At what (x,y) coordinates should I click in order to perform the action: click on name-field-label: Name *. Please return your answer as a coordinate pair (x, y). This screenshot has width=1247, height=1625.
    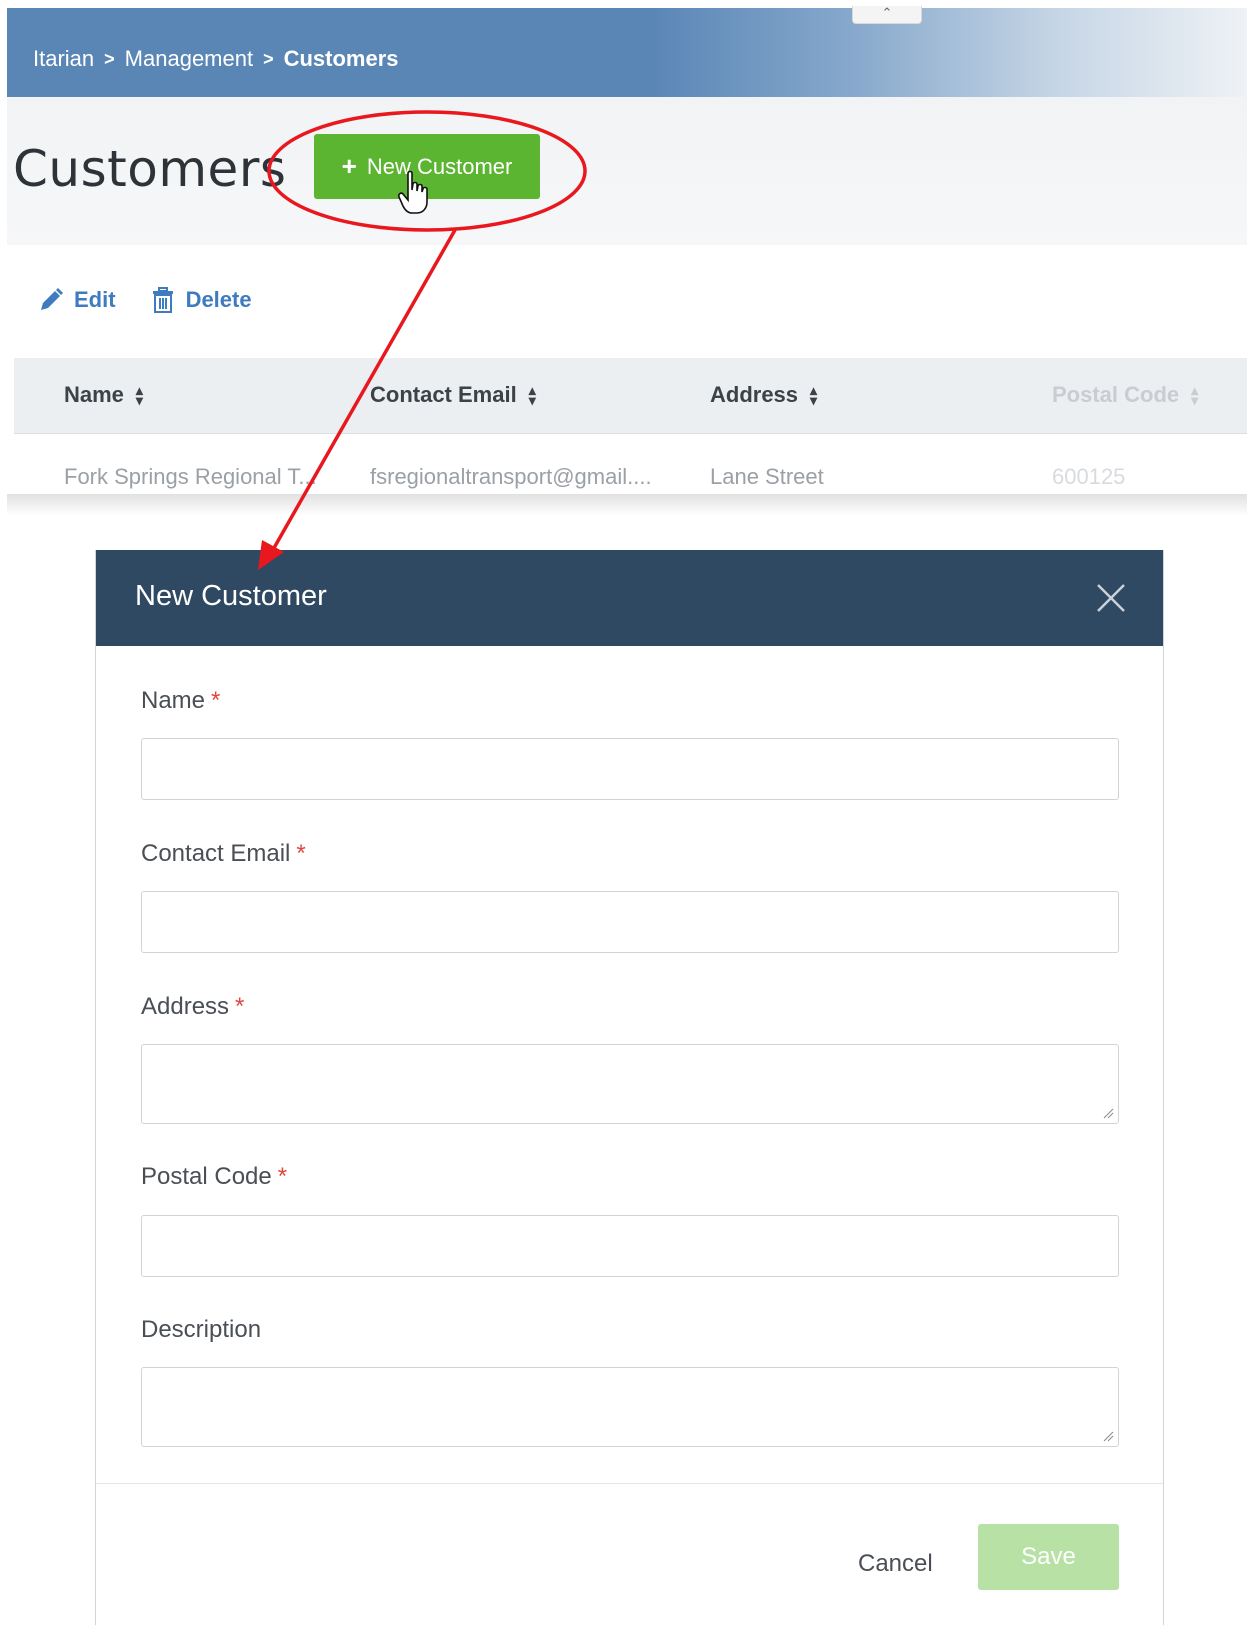
    Looking at the image, I should click on (180, 701).